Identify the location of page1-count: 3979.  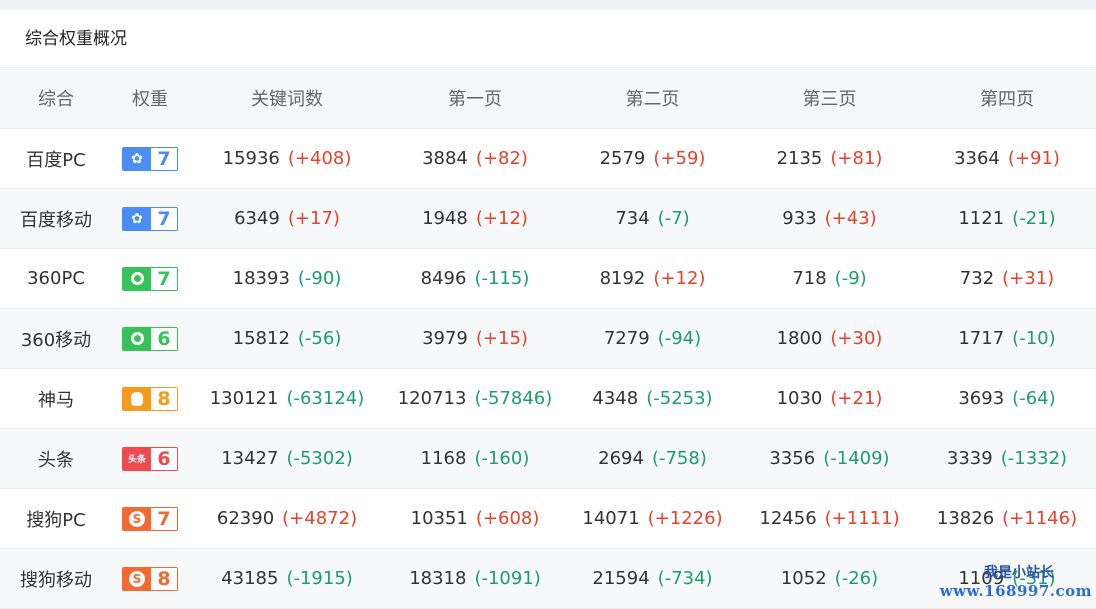
(445, 338).